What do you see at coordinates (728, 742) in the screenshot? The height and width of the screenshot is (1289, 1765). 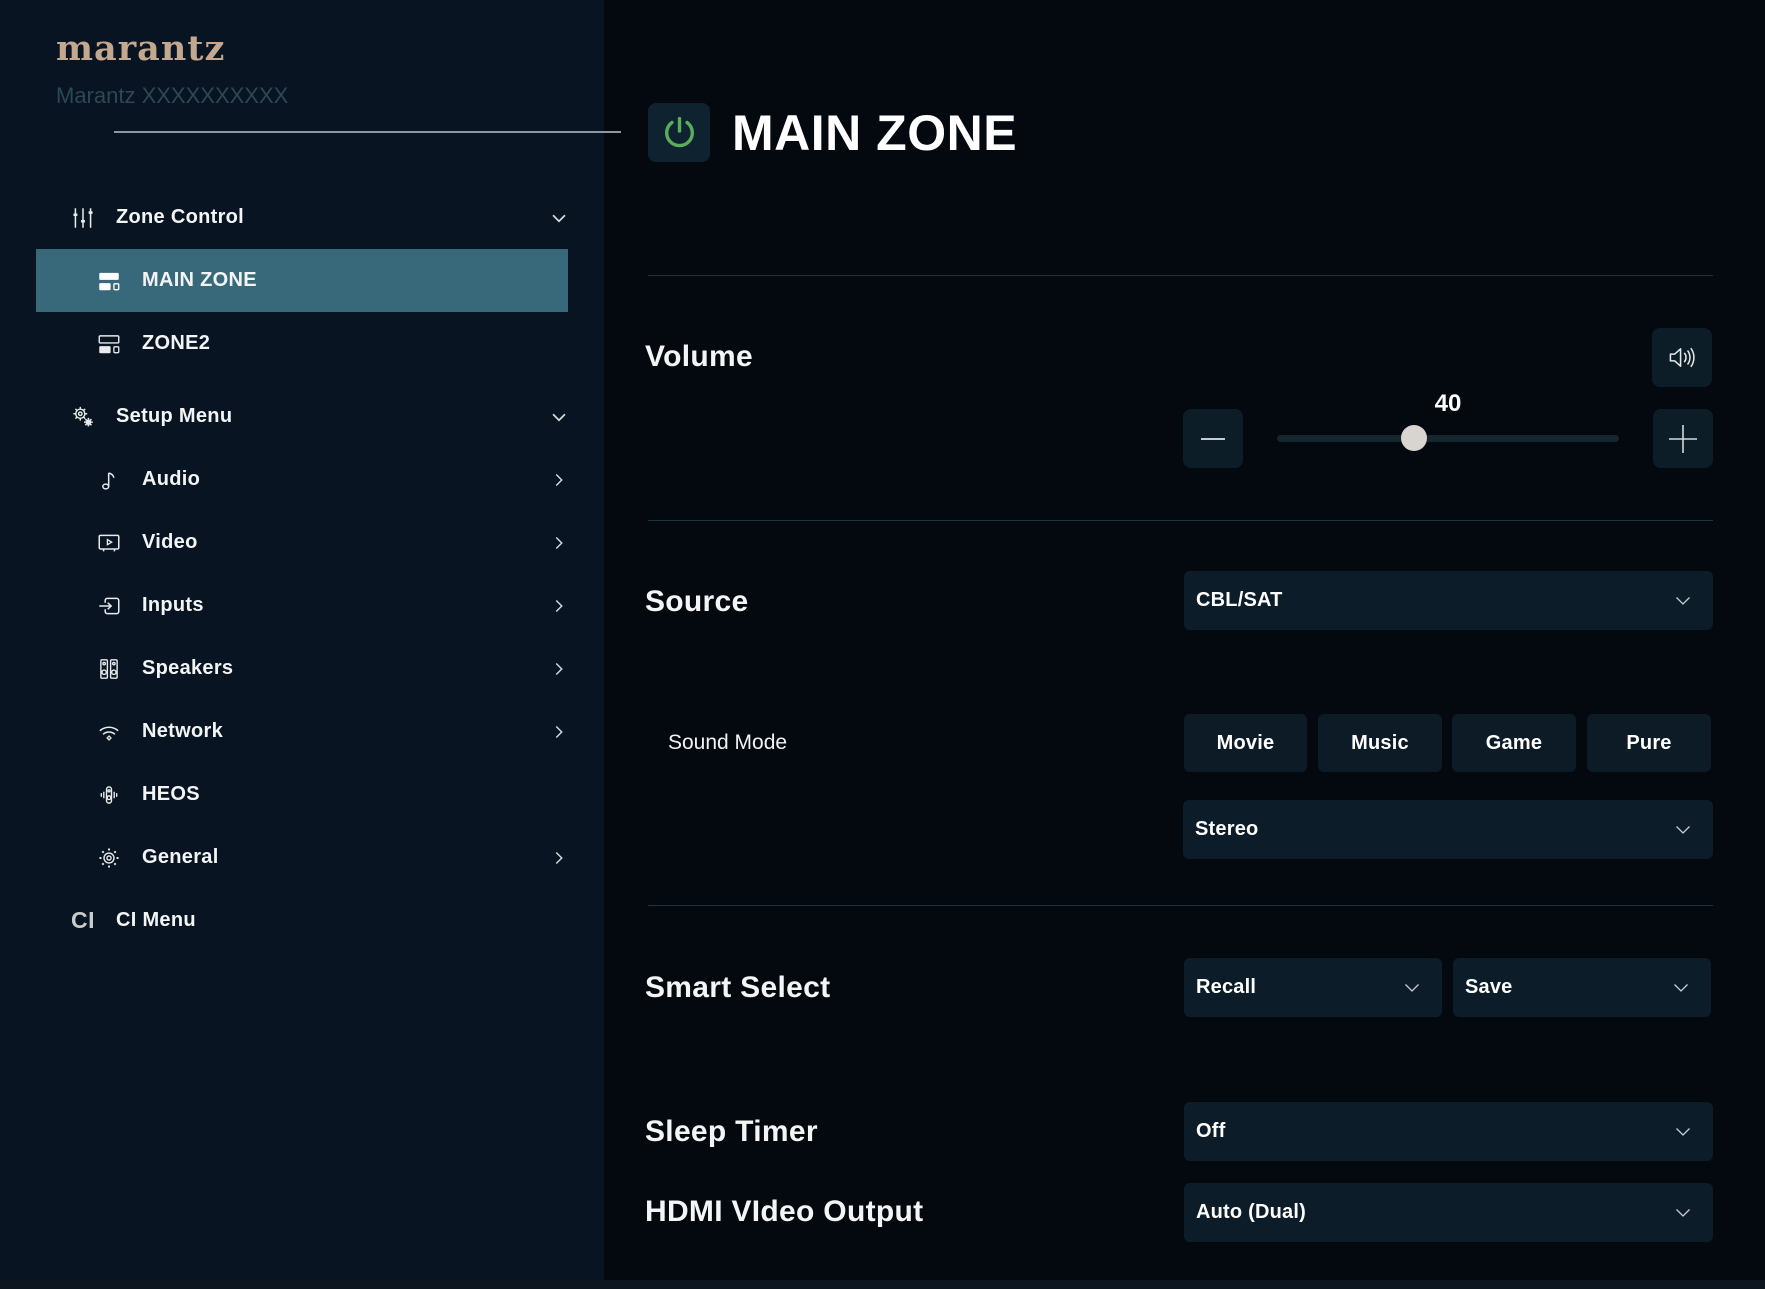 I see `sound-mode-label: Sound Mode` at bounding box center [728, 742].